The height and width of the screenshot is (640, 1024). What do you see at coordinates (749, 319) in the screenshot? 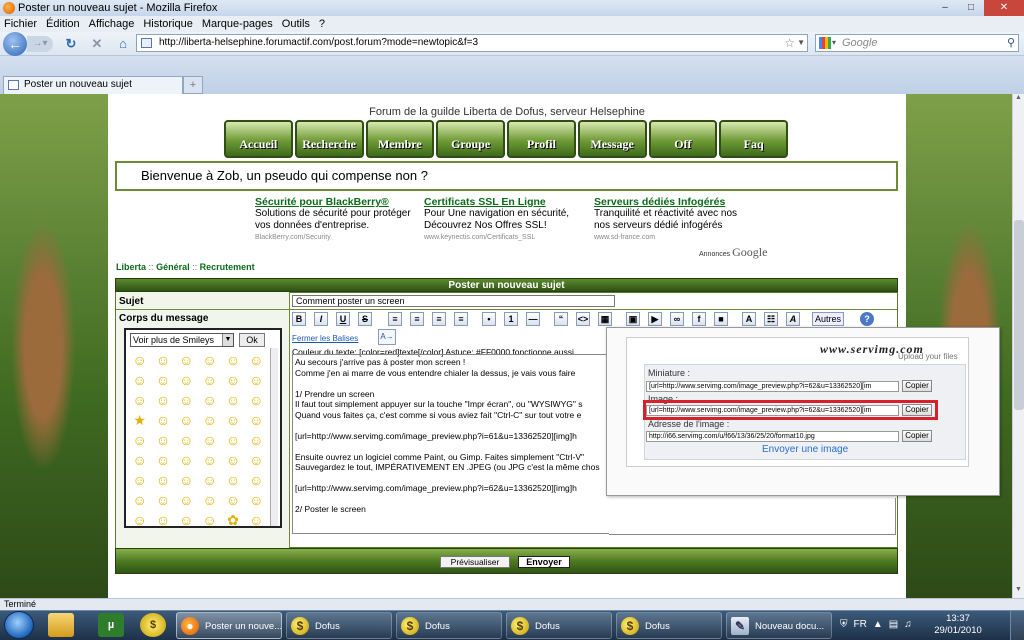
I see `font-size-icon: A` at bounding box center [749, 319].